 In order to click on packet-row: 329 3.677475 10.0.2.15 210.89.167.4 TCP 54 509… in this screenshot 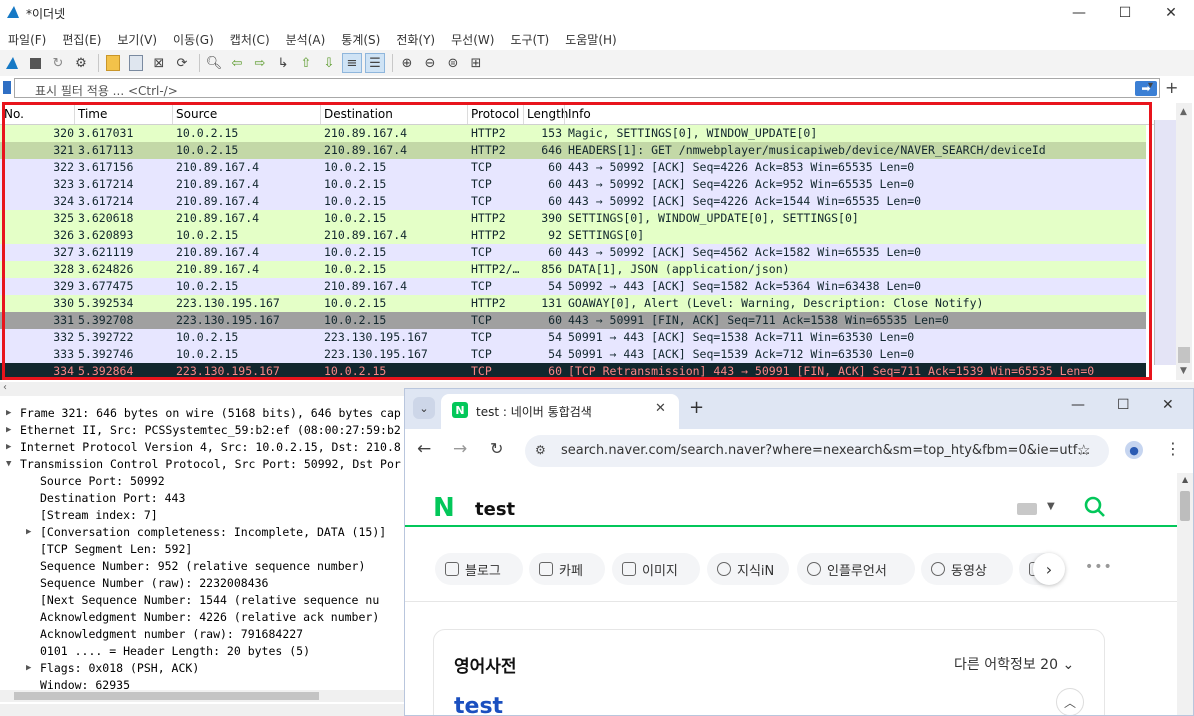, I will do `click(573, 286)`.